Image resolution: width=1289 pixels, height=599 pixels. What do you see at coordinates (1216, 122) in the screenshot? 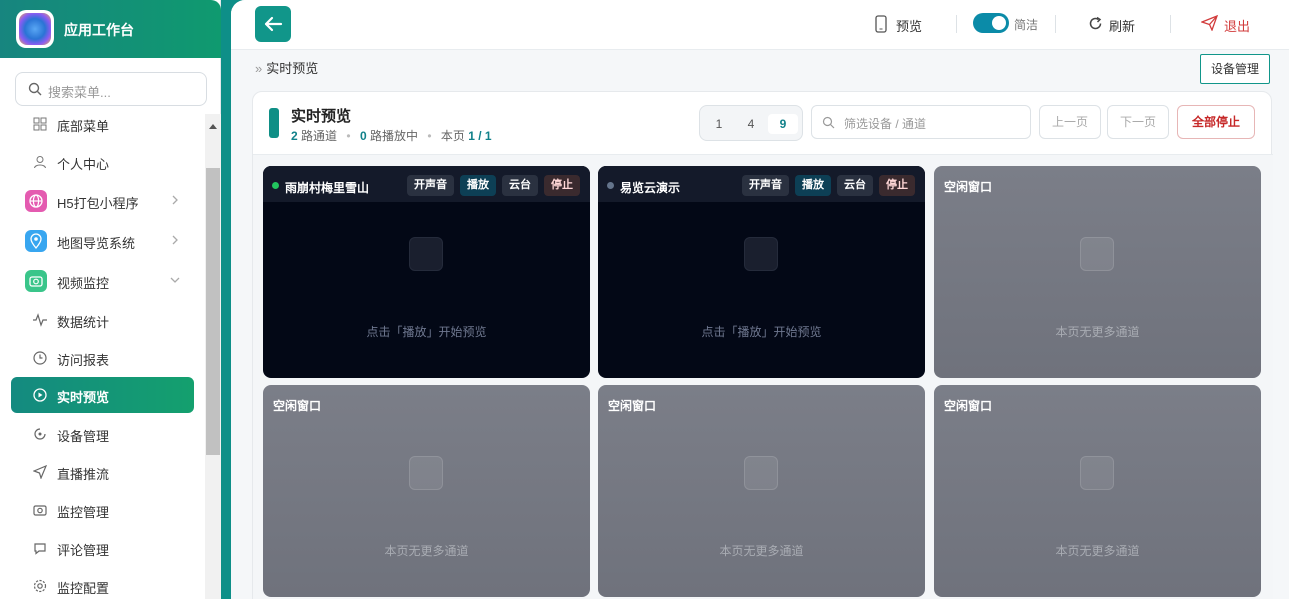
I see `stop-all-button: 全部停止` at bounding box center [1216, 122].